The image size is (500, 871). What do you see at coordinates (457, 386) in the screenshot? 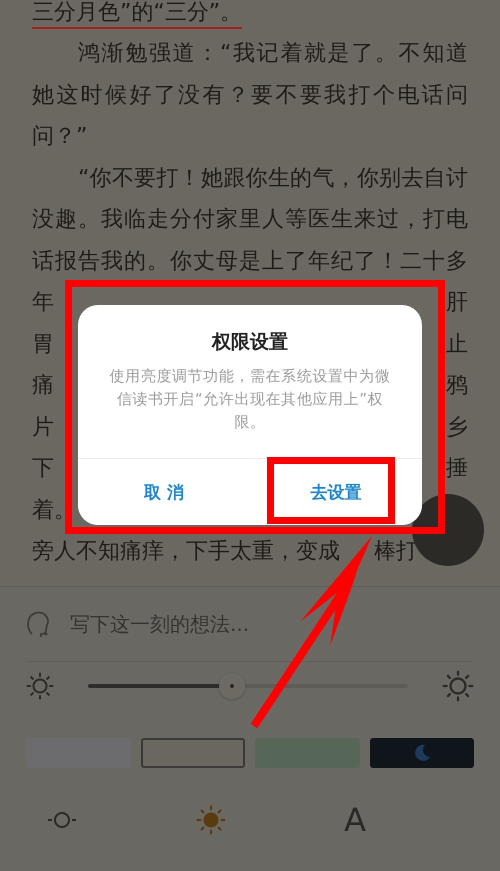
I see `text-line: 鸦` at bounding box center [457, 386].